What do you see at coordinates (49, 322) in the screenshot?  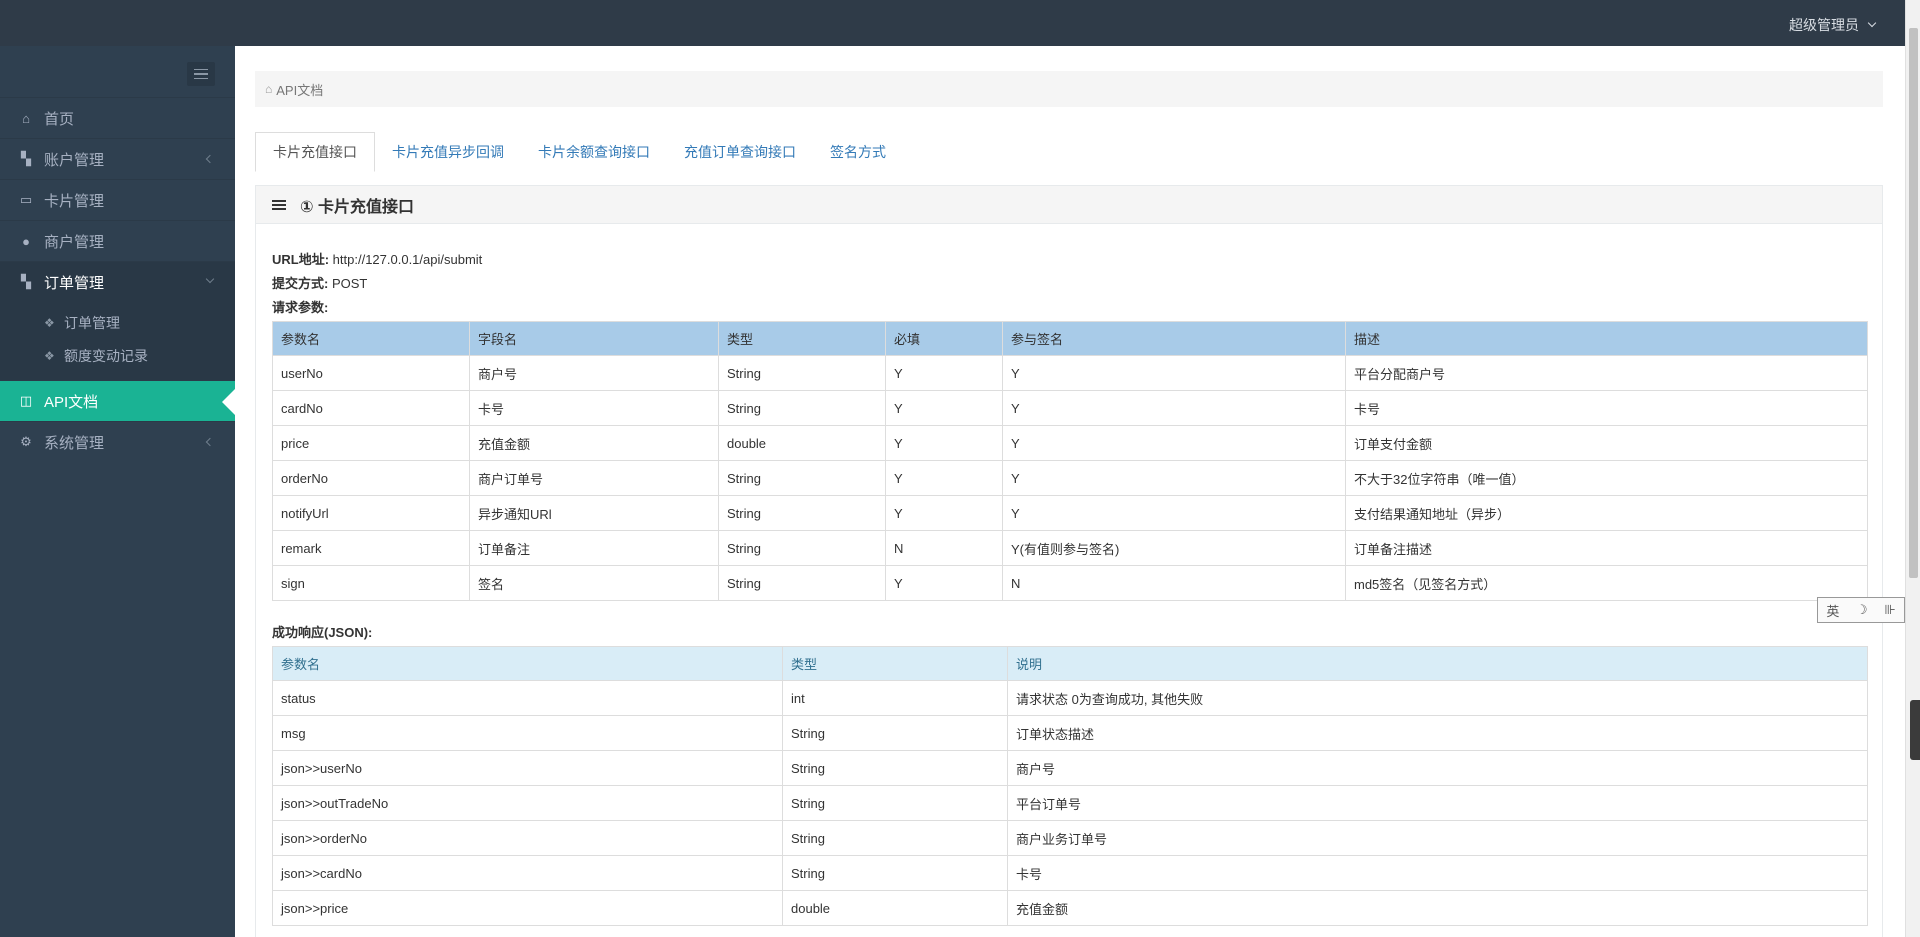 I see `cubes-icon: ❖` at bounding box center [49, 322].